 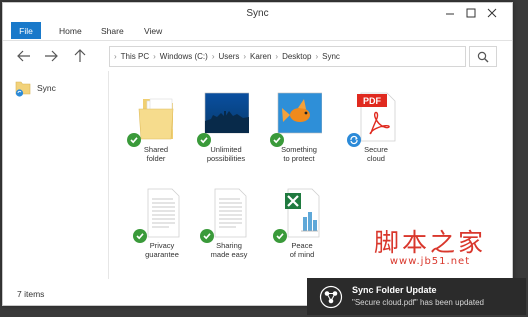 I want to click on file-item-secure-cloud: PDF Secure cloud, so click(x=376, y=127).